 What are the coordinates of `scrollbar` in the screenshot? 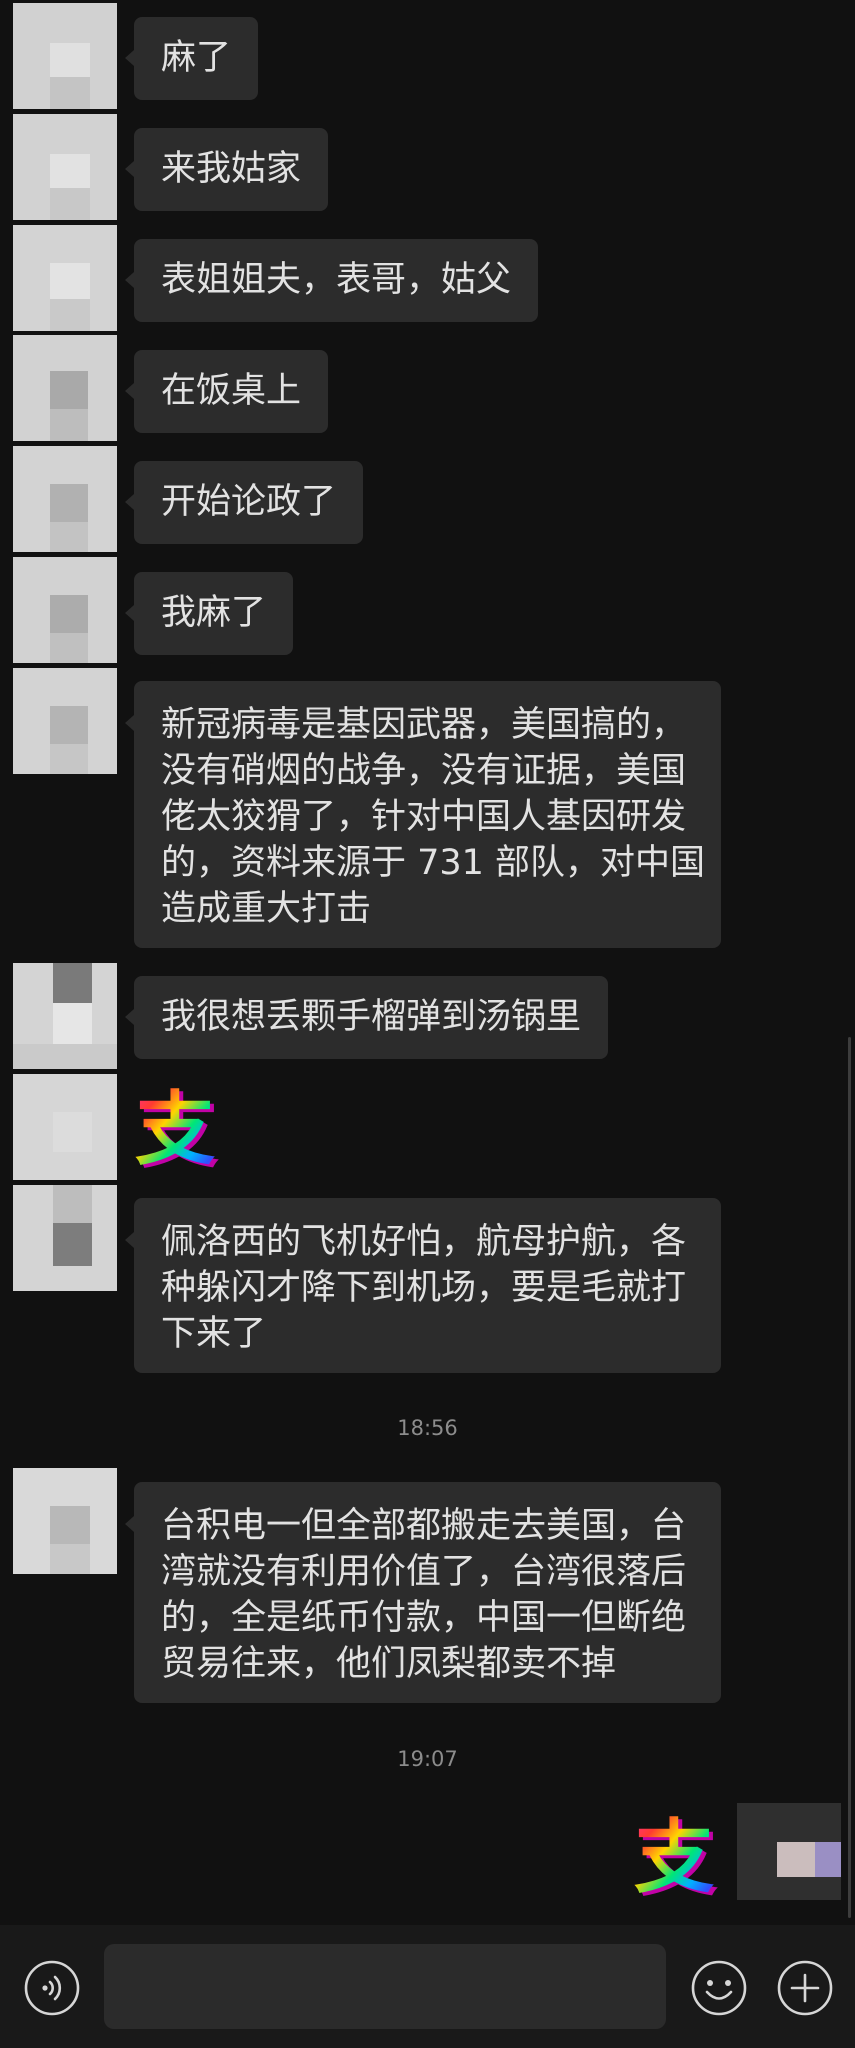 It's located at (849, 1477).